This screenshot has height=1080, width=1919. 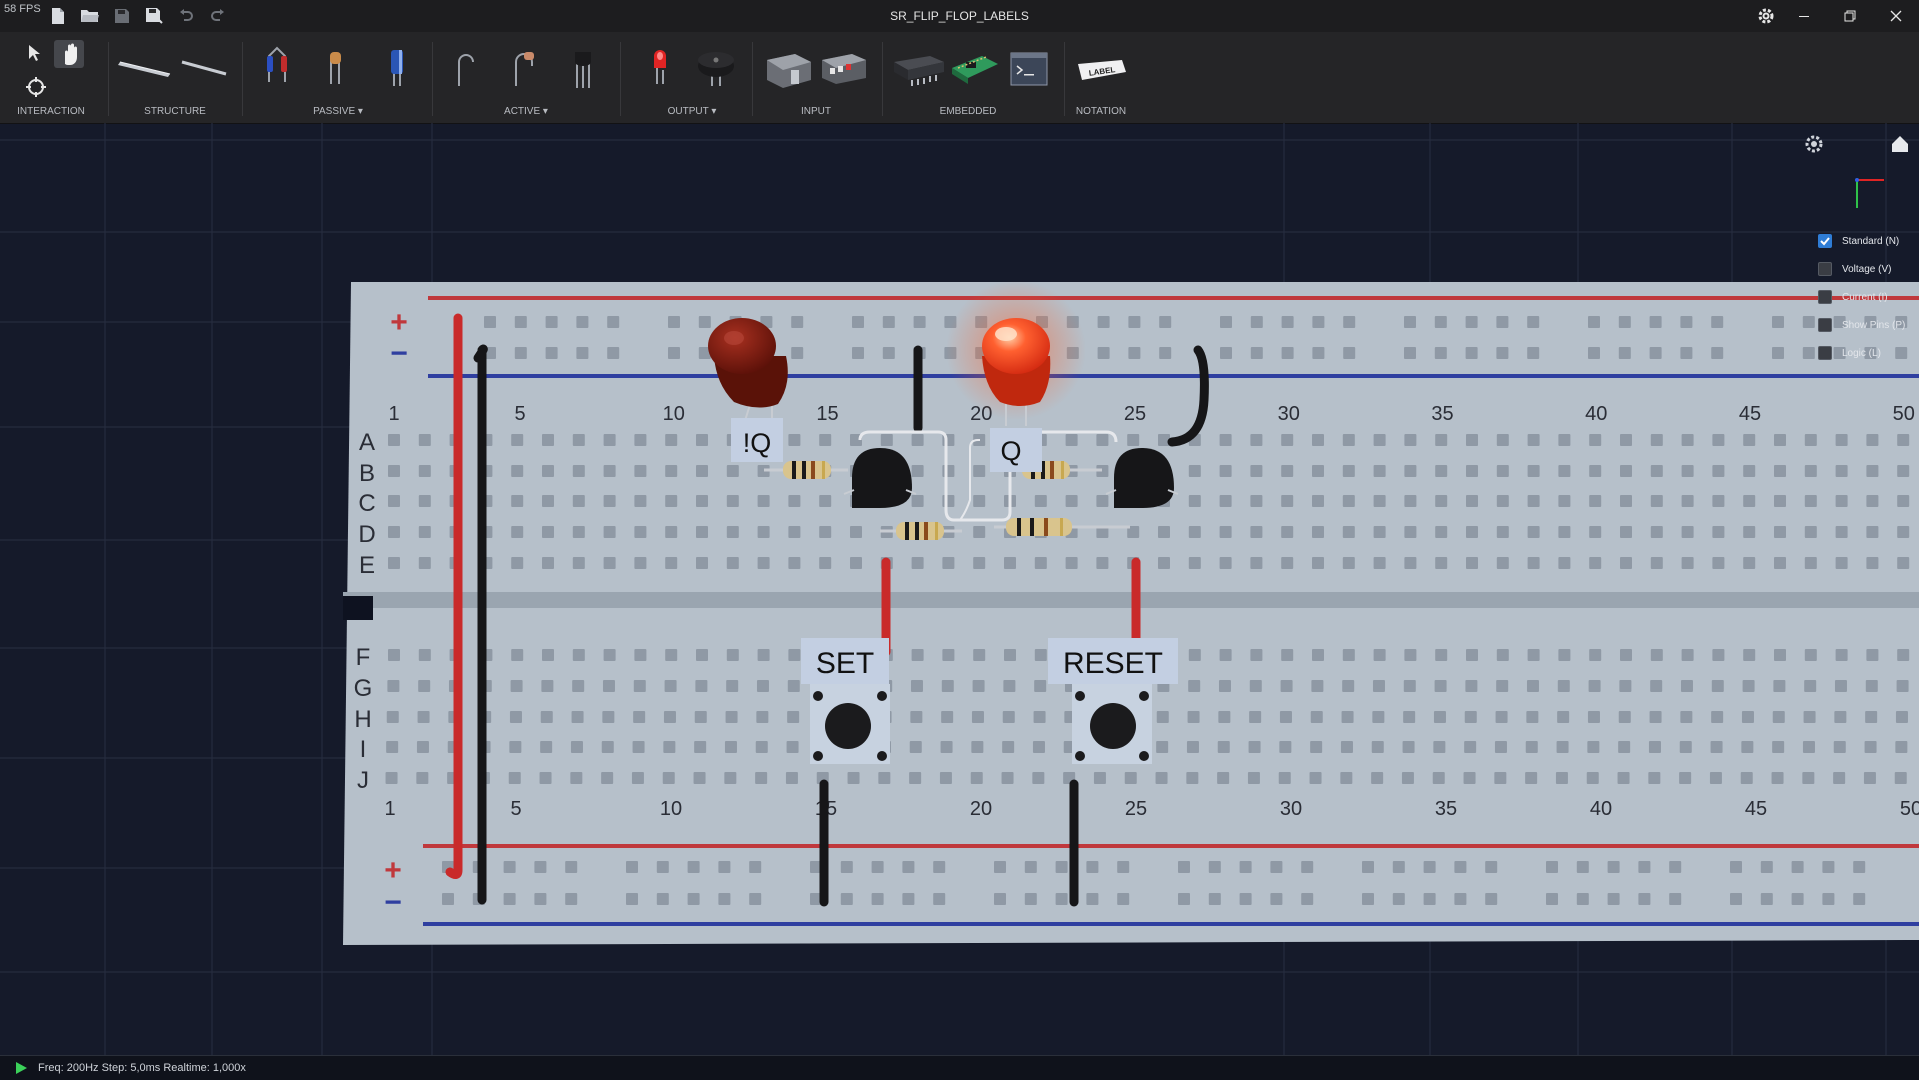 I want to click on show-pins-label: Show Pins (P), so click(x=1874, y=325).